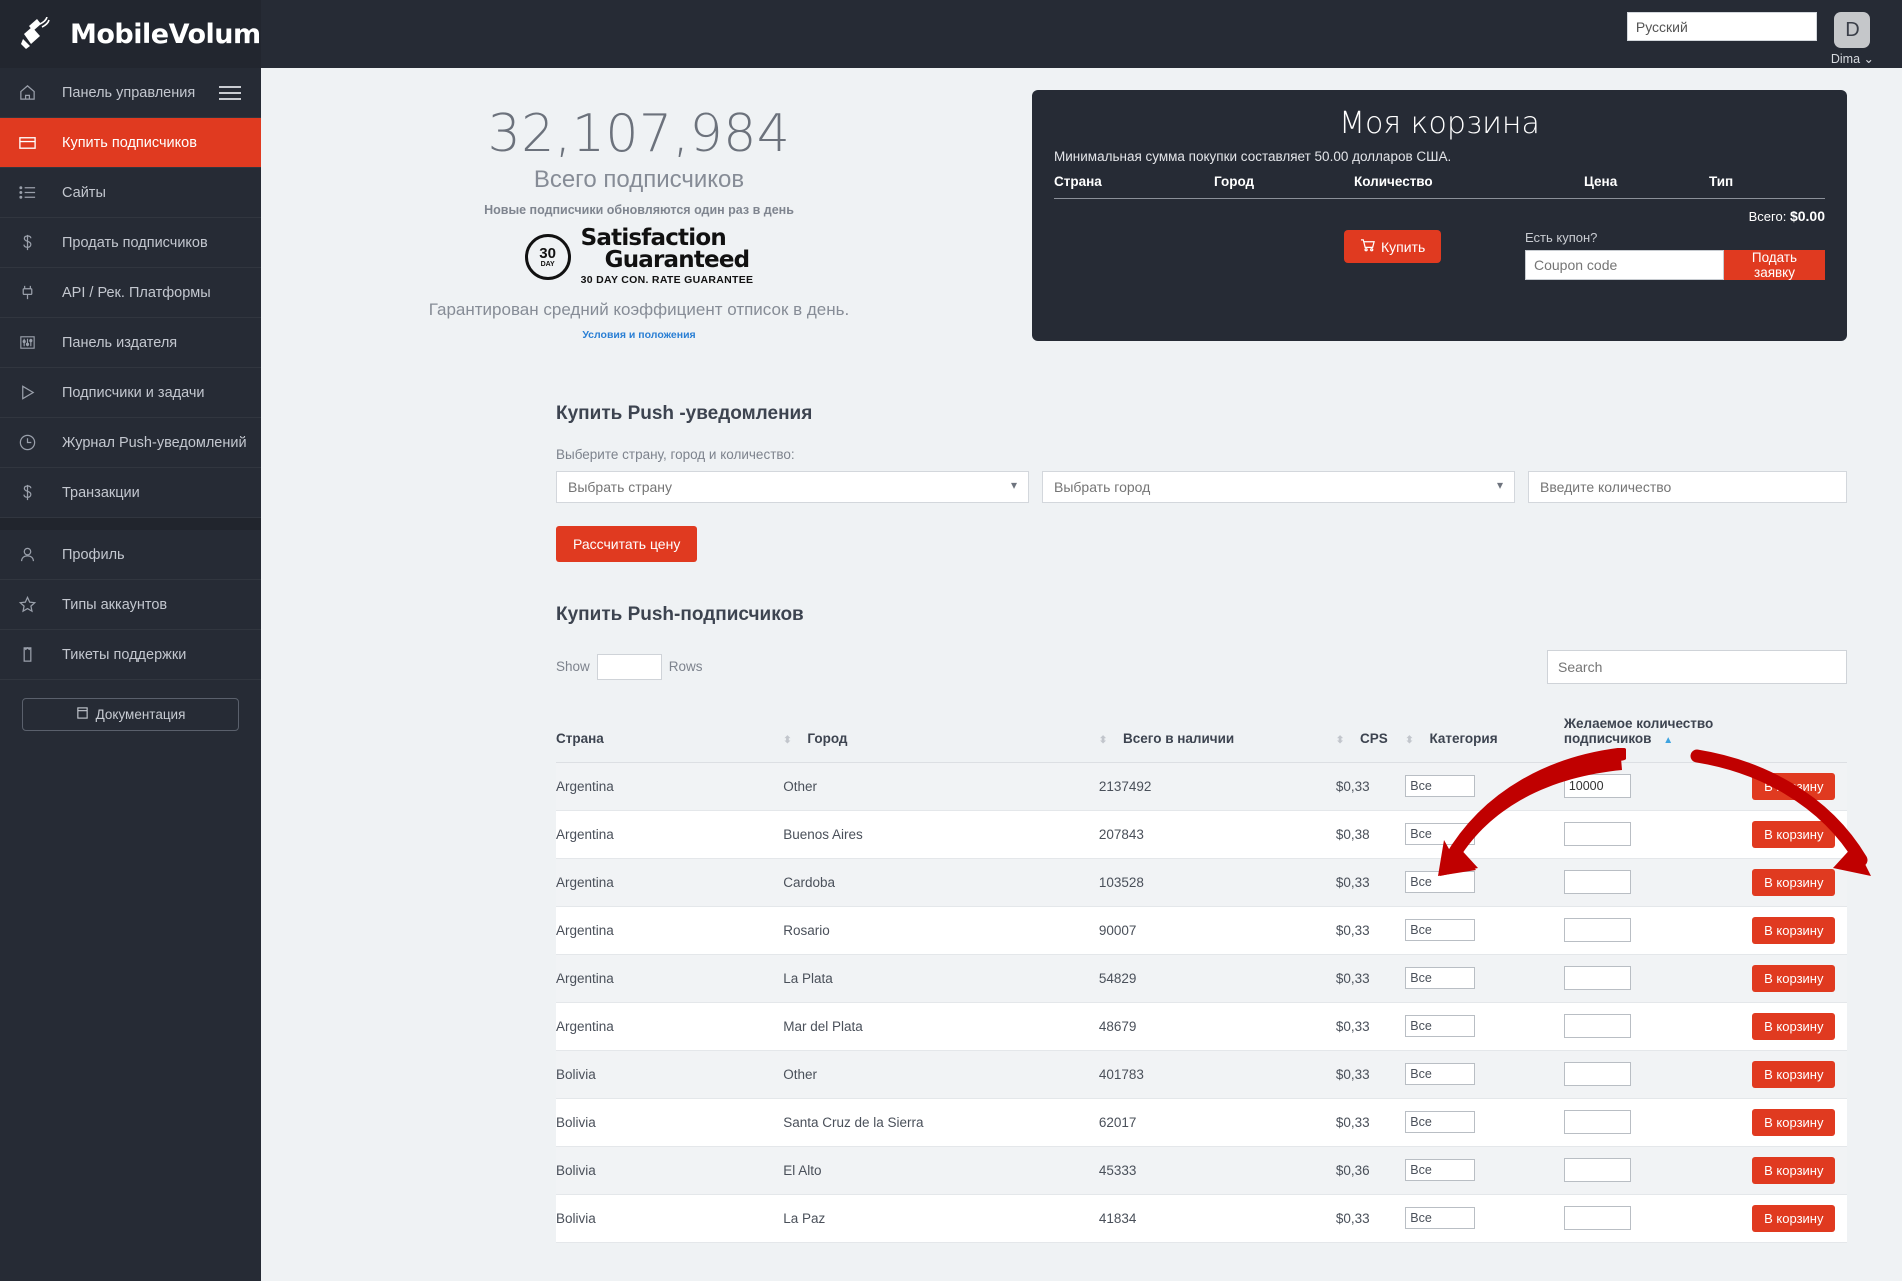 The width and height of the screenshot is (1902, 1281). I want to click on sidebar-item-transactions: Транзакции, so click(130, 493).